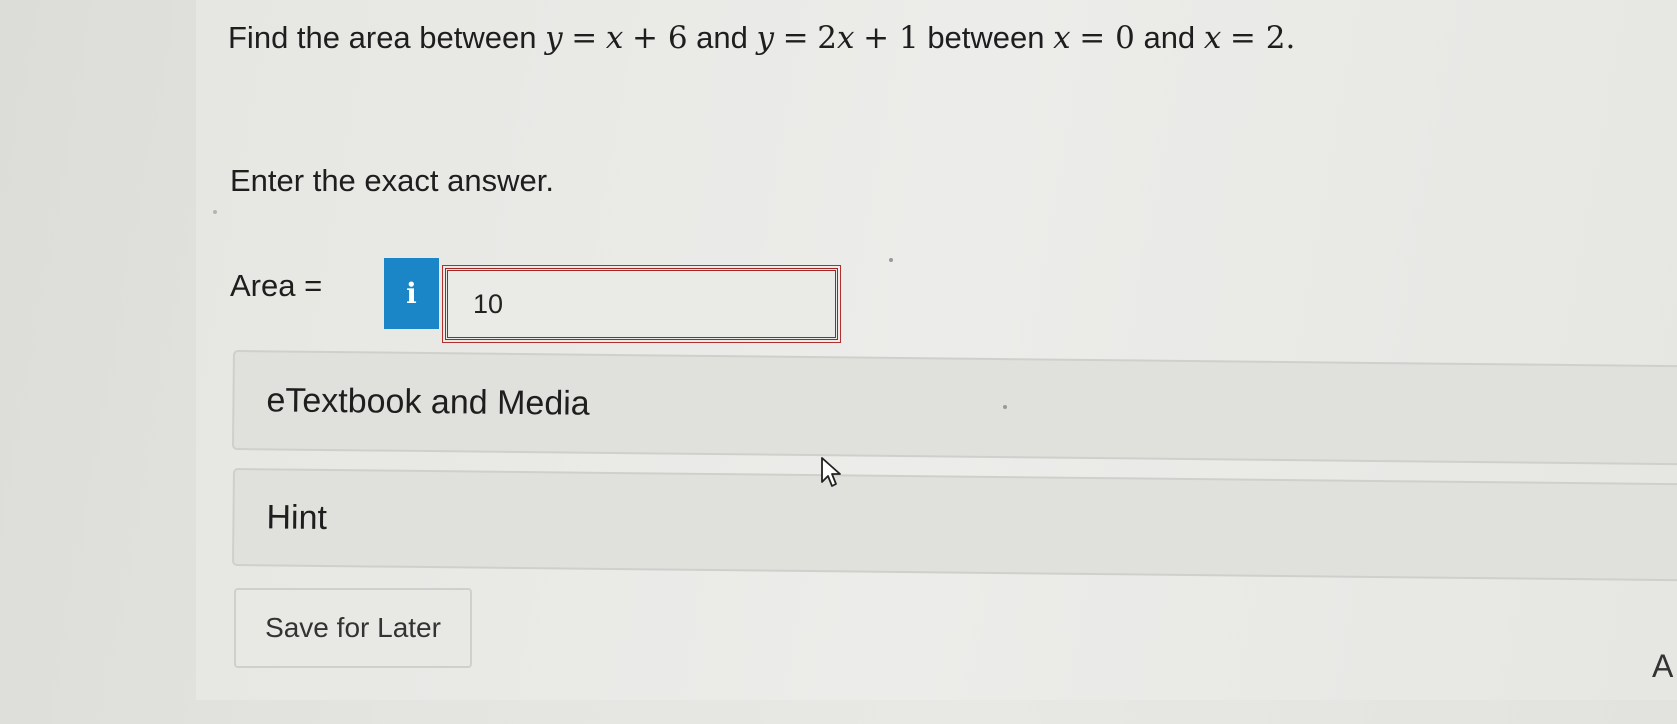 This screenshot has height=724, width=1677. I want to click on hint-label: Hint, so click(297, 517).